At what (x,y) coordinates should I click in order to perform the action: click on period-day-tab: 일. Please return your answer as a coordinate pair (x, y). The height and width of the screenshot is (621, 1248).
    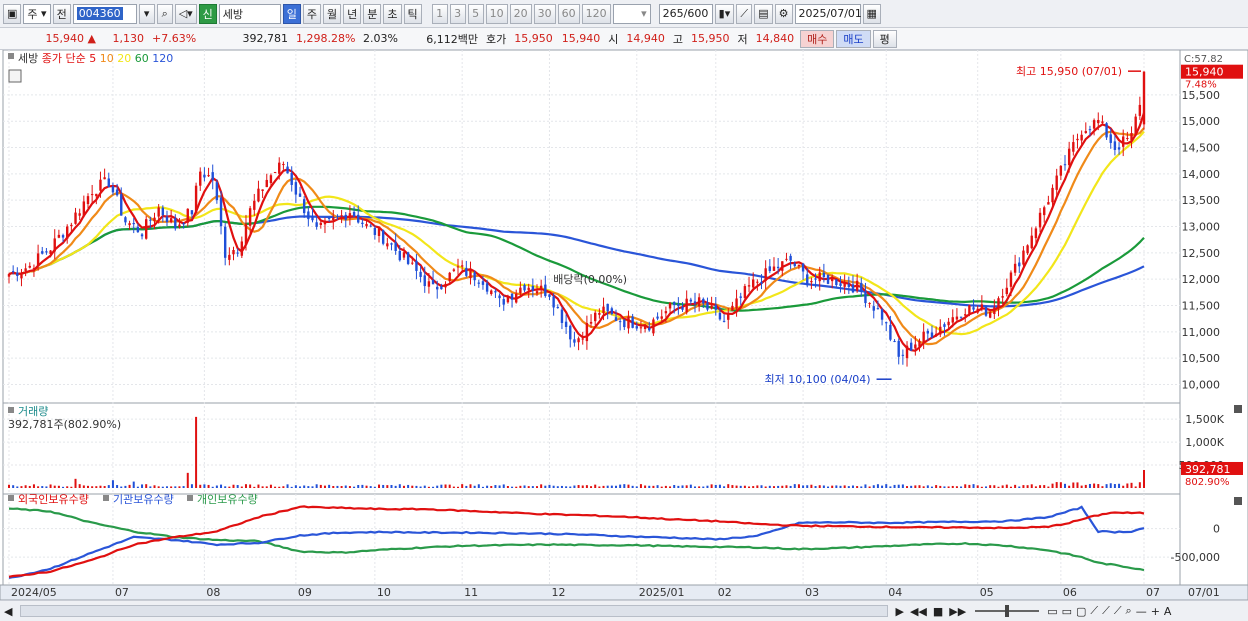
    Looking at the image, I should click on (291, 13).